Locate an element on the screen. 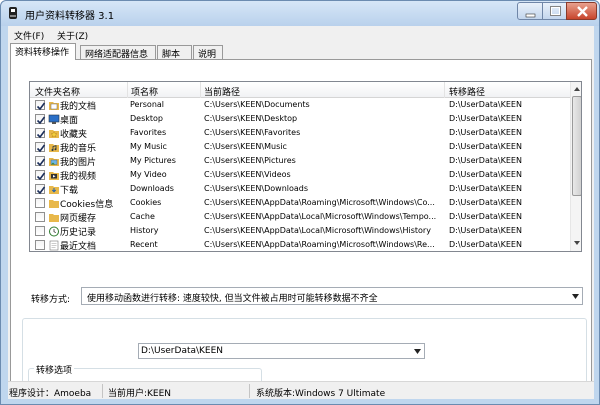 The height and width of the screenshot is (405, 600). folder-name-cell: 我的图片 is located at coordinates (78, 163).